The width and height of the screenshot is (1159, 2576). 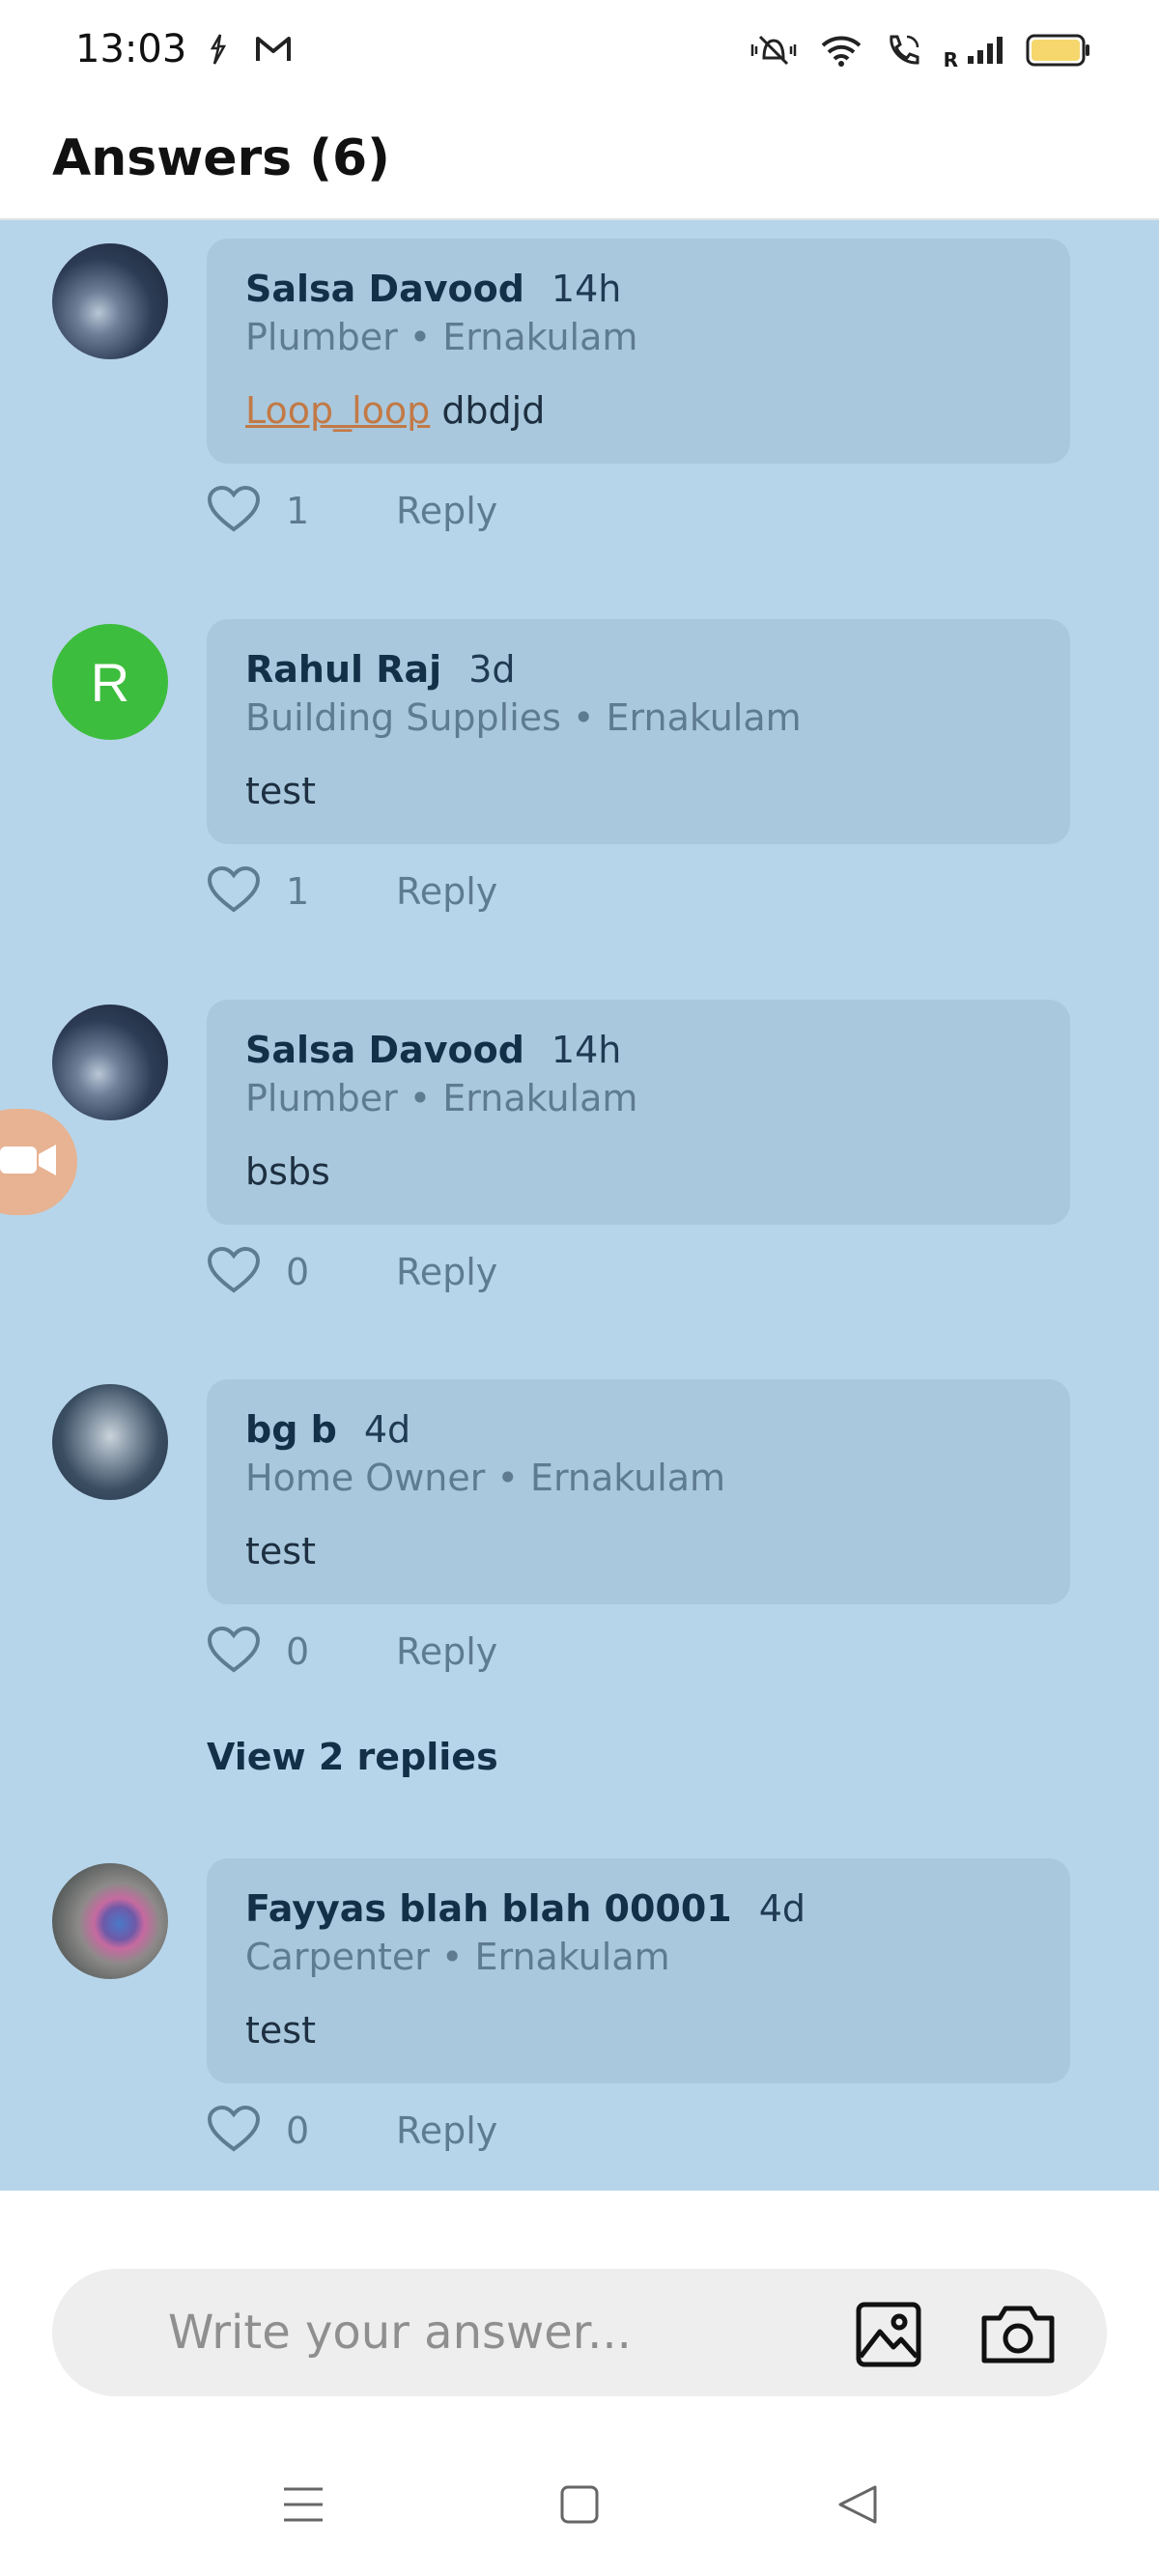 What do you see at coordinates (579, 162) in the screenshot?
I see `header: Answers (6)` at bounding box center [579, 162].